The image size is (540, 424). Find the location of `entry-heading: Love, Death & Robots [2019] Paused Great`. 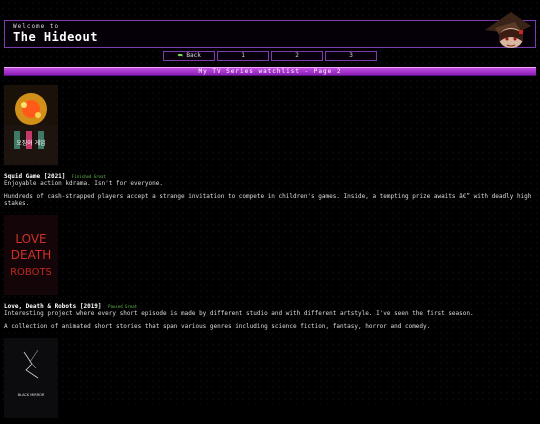

entry-heading: Love, Death & Robots [2019] Paused Great is located at coordinates (270, 306).